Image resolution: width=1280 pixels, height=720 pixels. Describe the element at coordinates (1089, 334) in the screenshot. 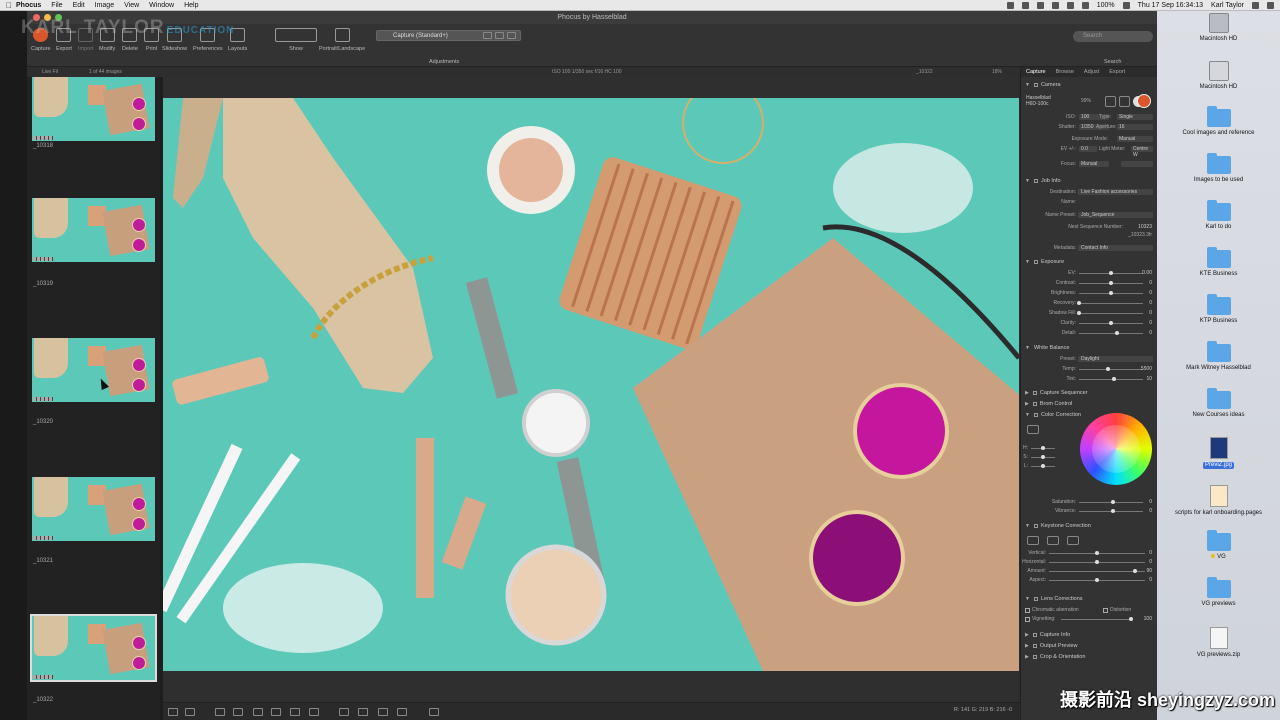

I see `exposure-slider: Detail: 0` at that location.